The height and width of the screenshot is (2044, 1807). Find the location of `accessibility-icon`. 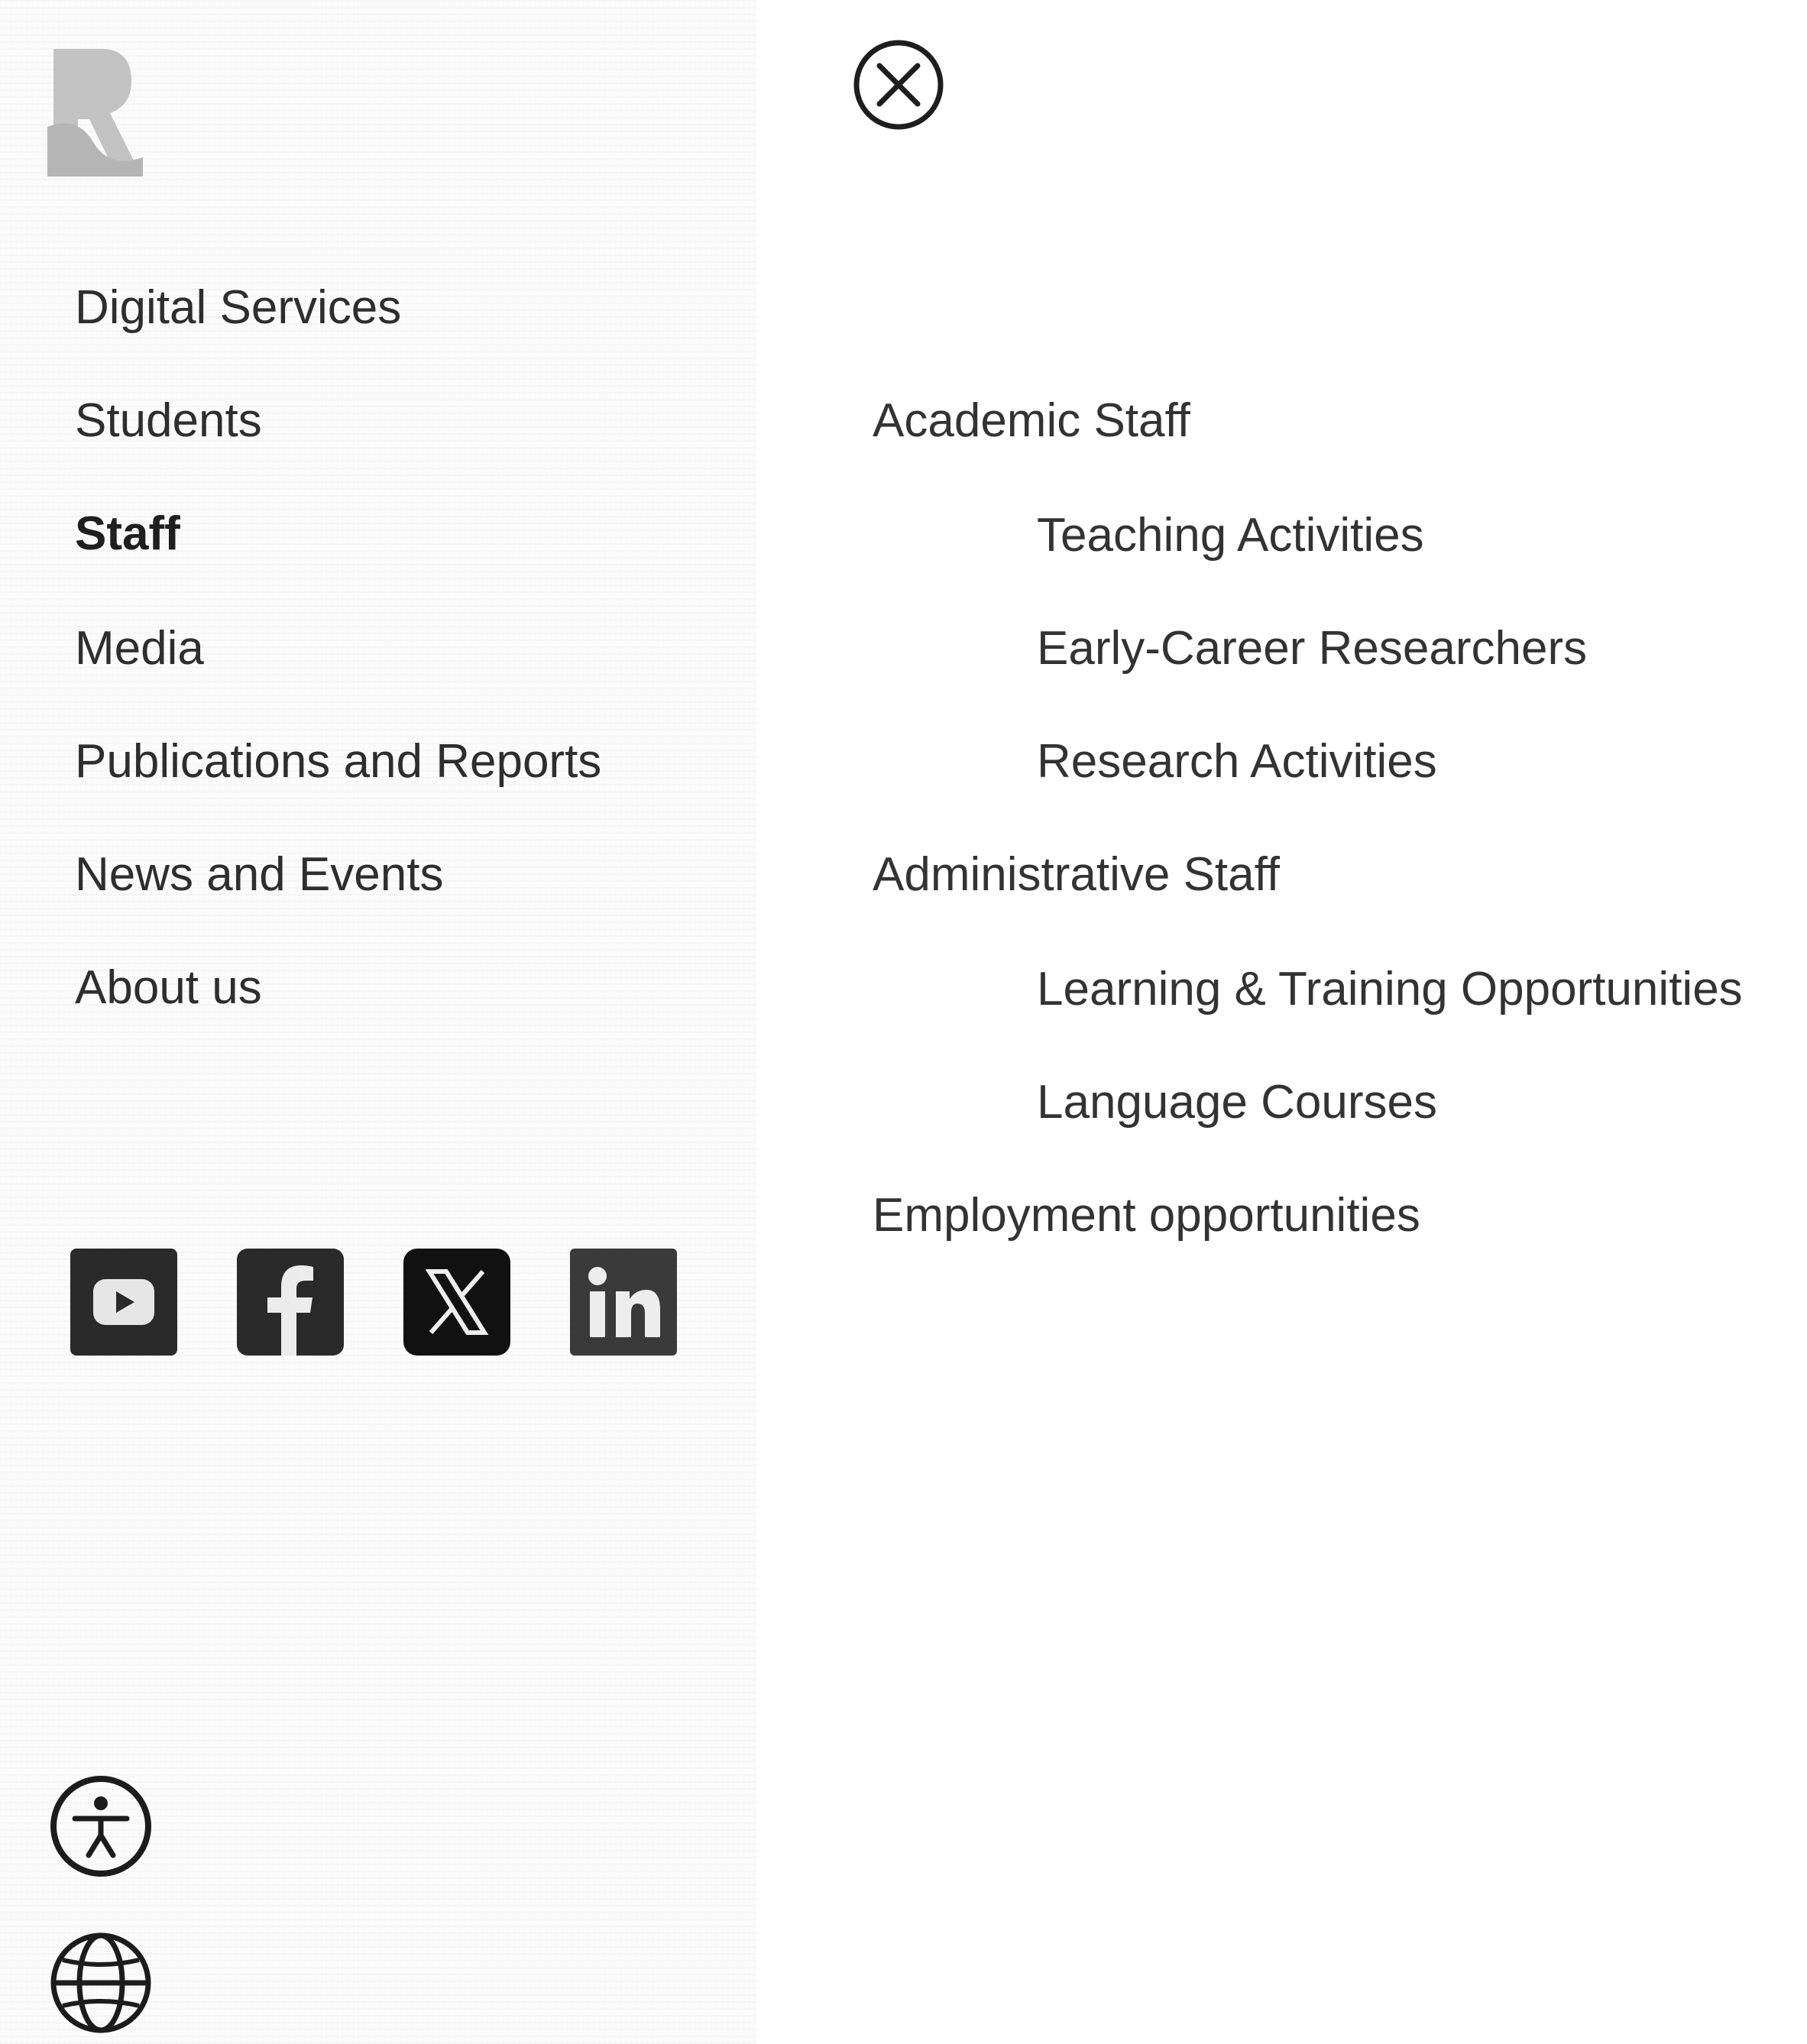

accessibility-icon is located at coordinates (100, 1826).